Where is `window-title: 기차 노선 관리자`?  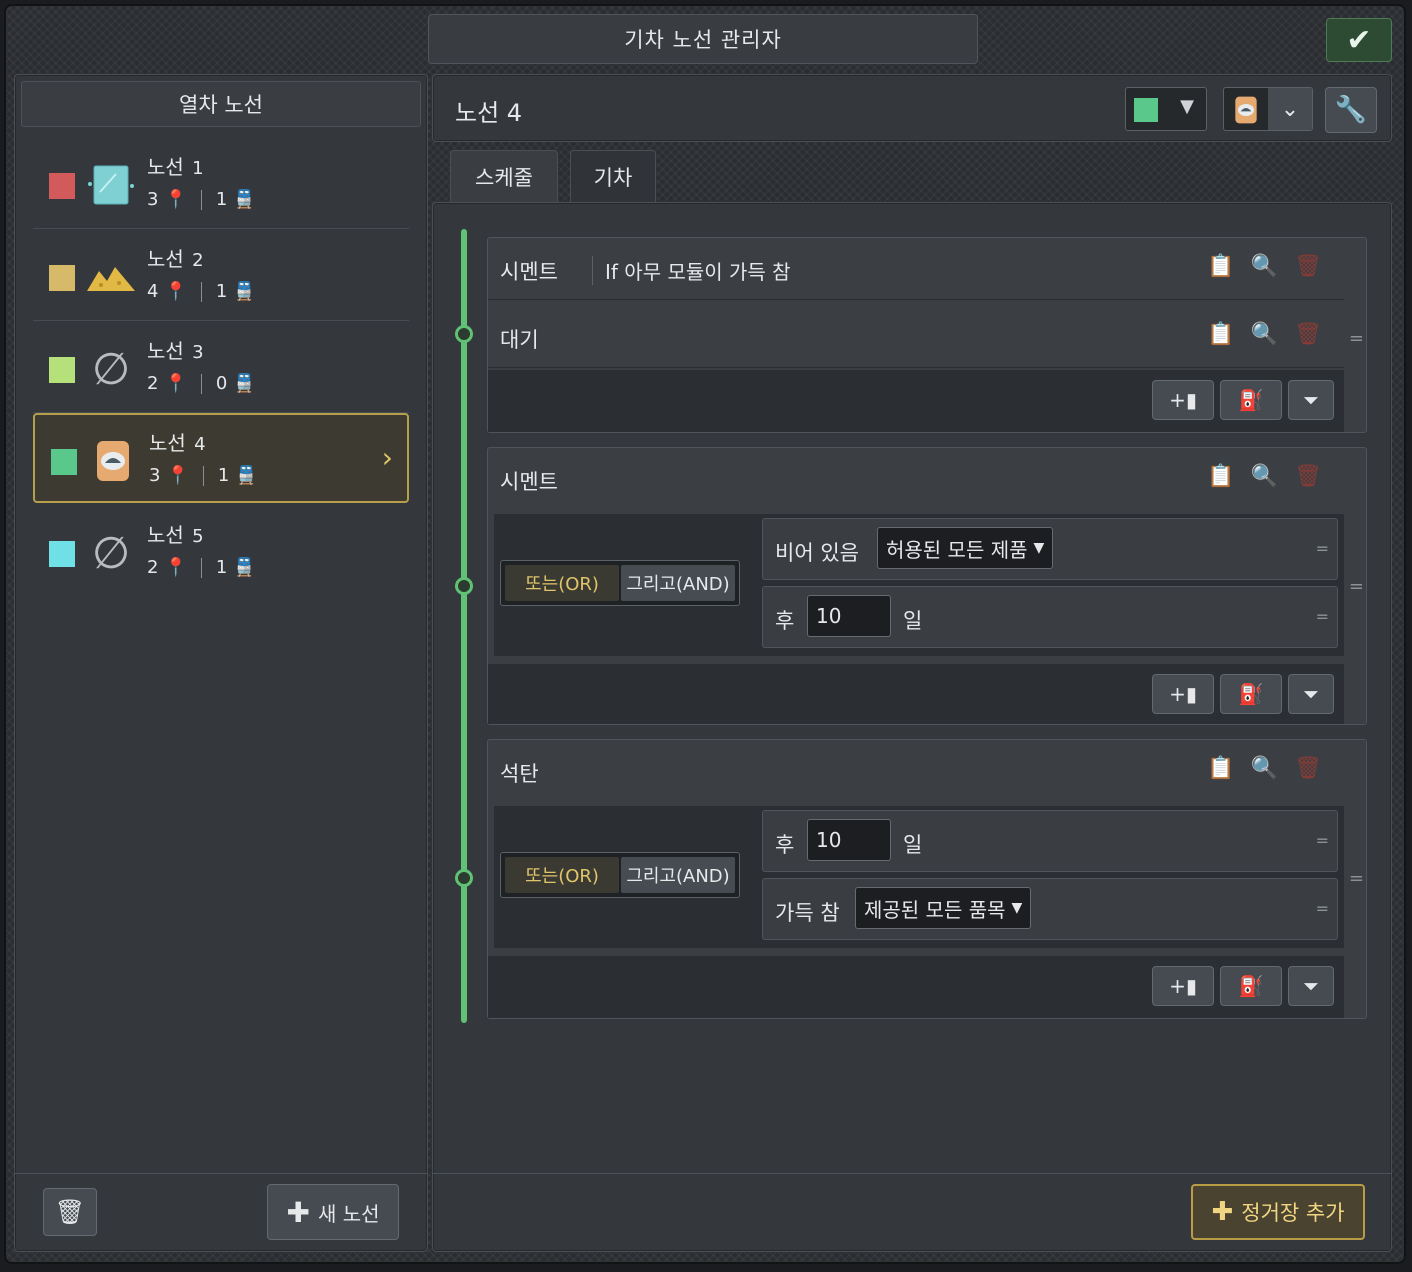
window-title: 기차 노선 관리자 is located at coordinates (703, 39).